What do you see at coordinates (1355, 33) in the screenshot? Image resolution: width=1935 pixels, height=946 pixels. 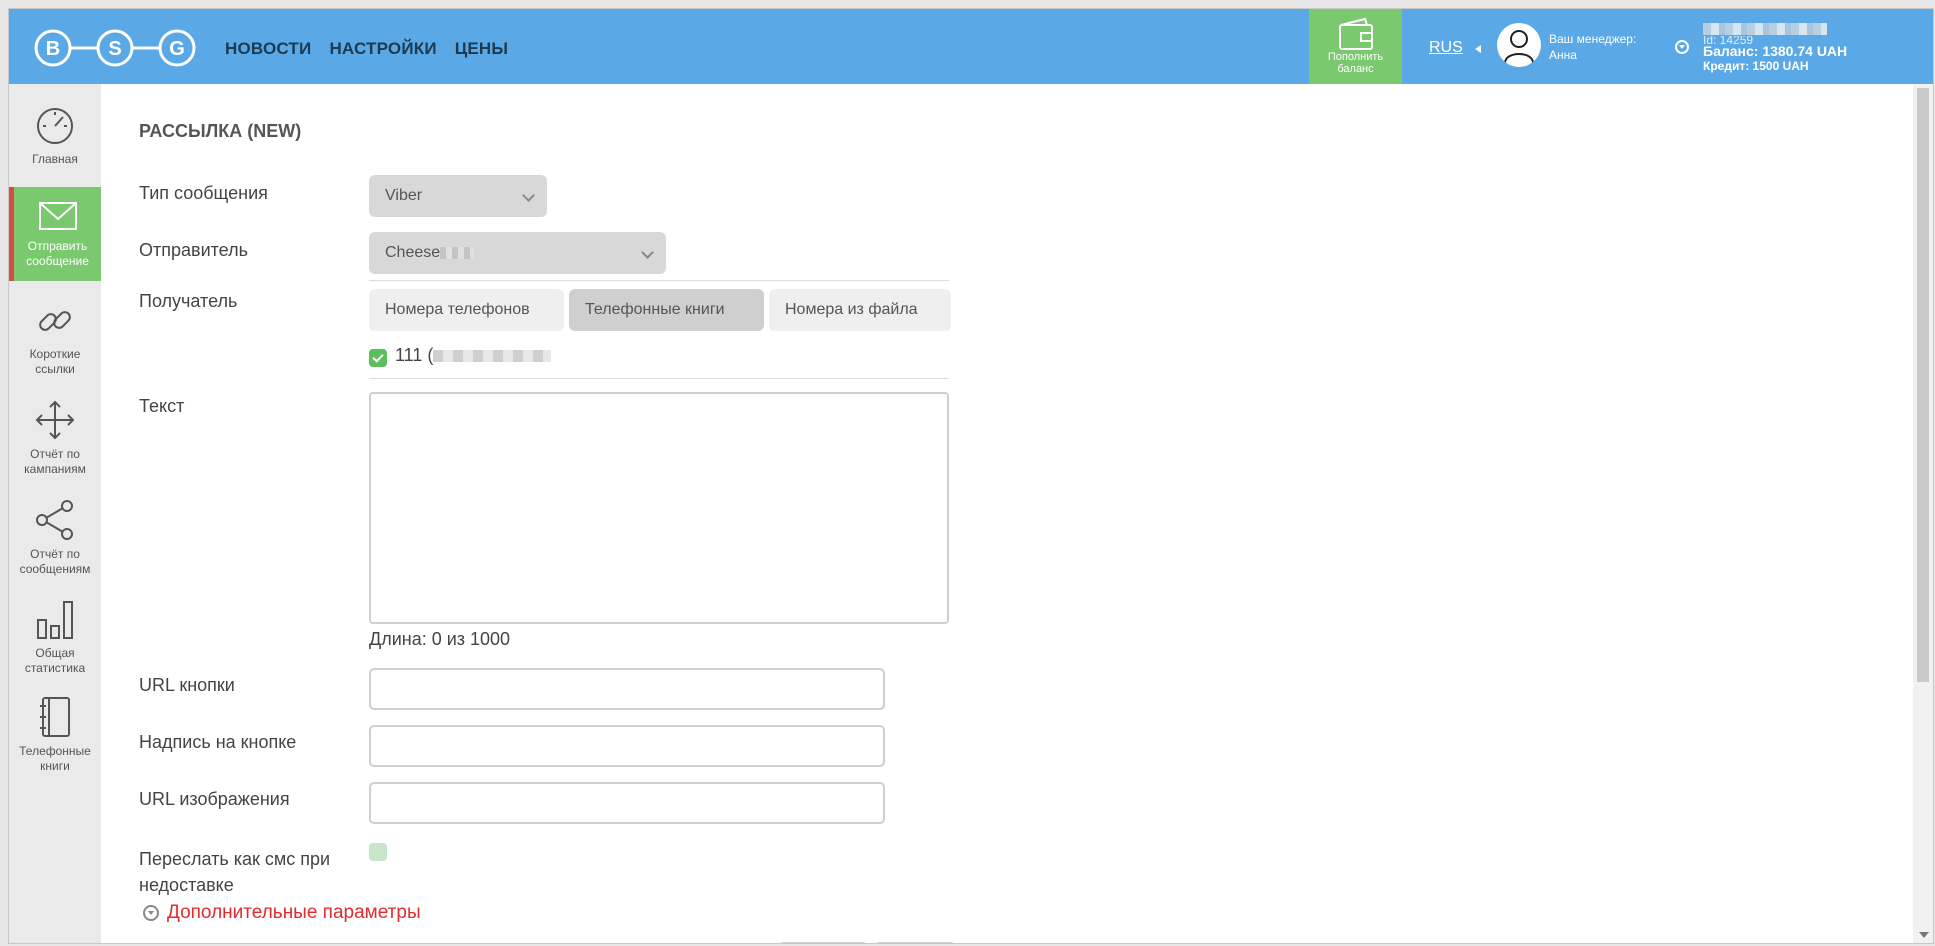 I see `wallet-icon` at bounding box center [1355, 33].